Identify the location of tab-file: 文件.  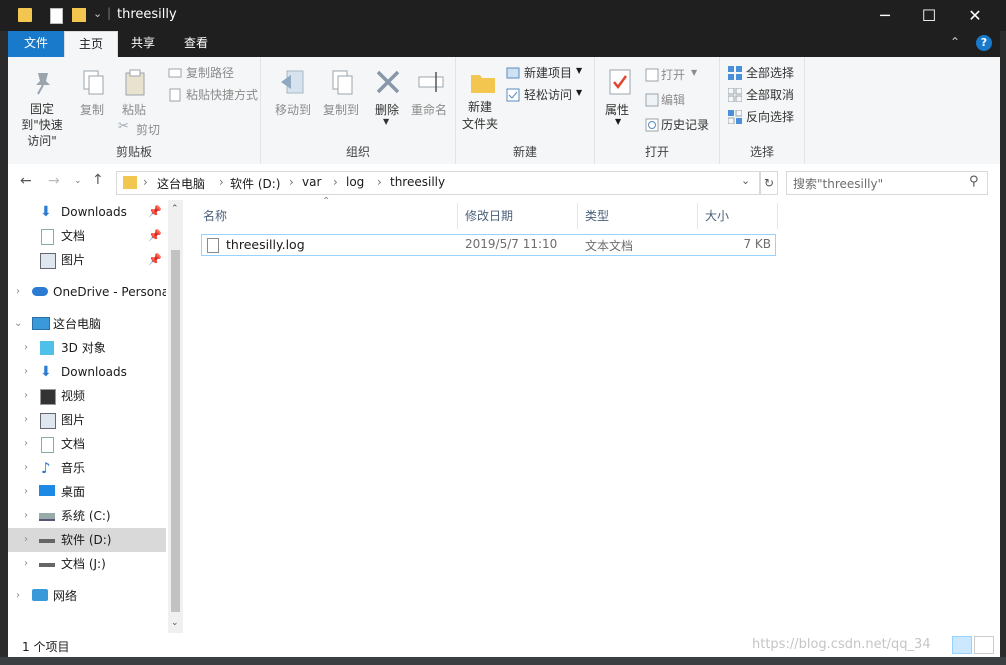
(36, 44).